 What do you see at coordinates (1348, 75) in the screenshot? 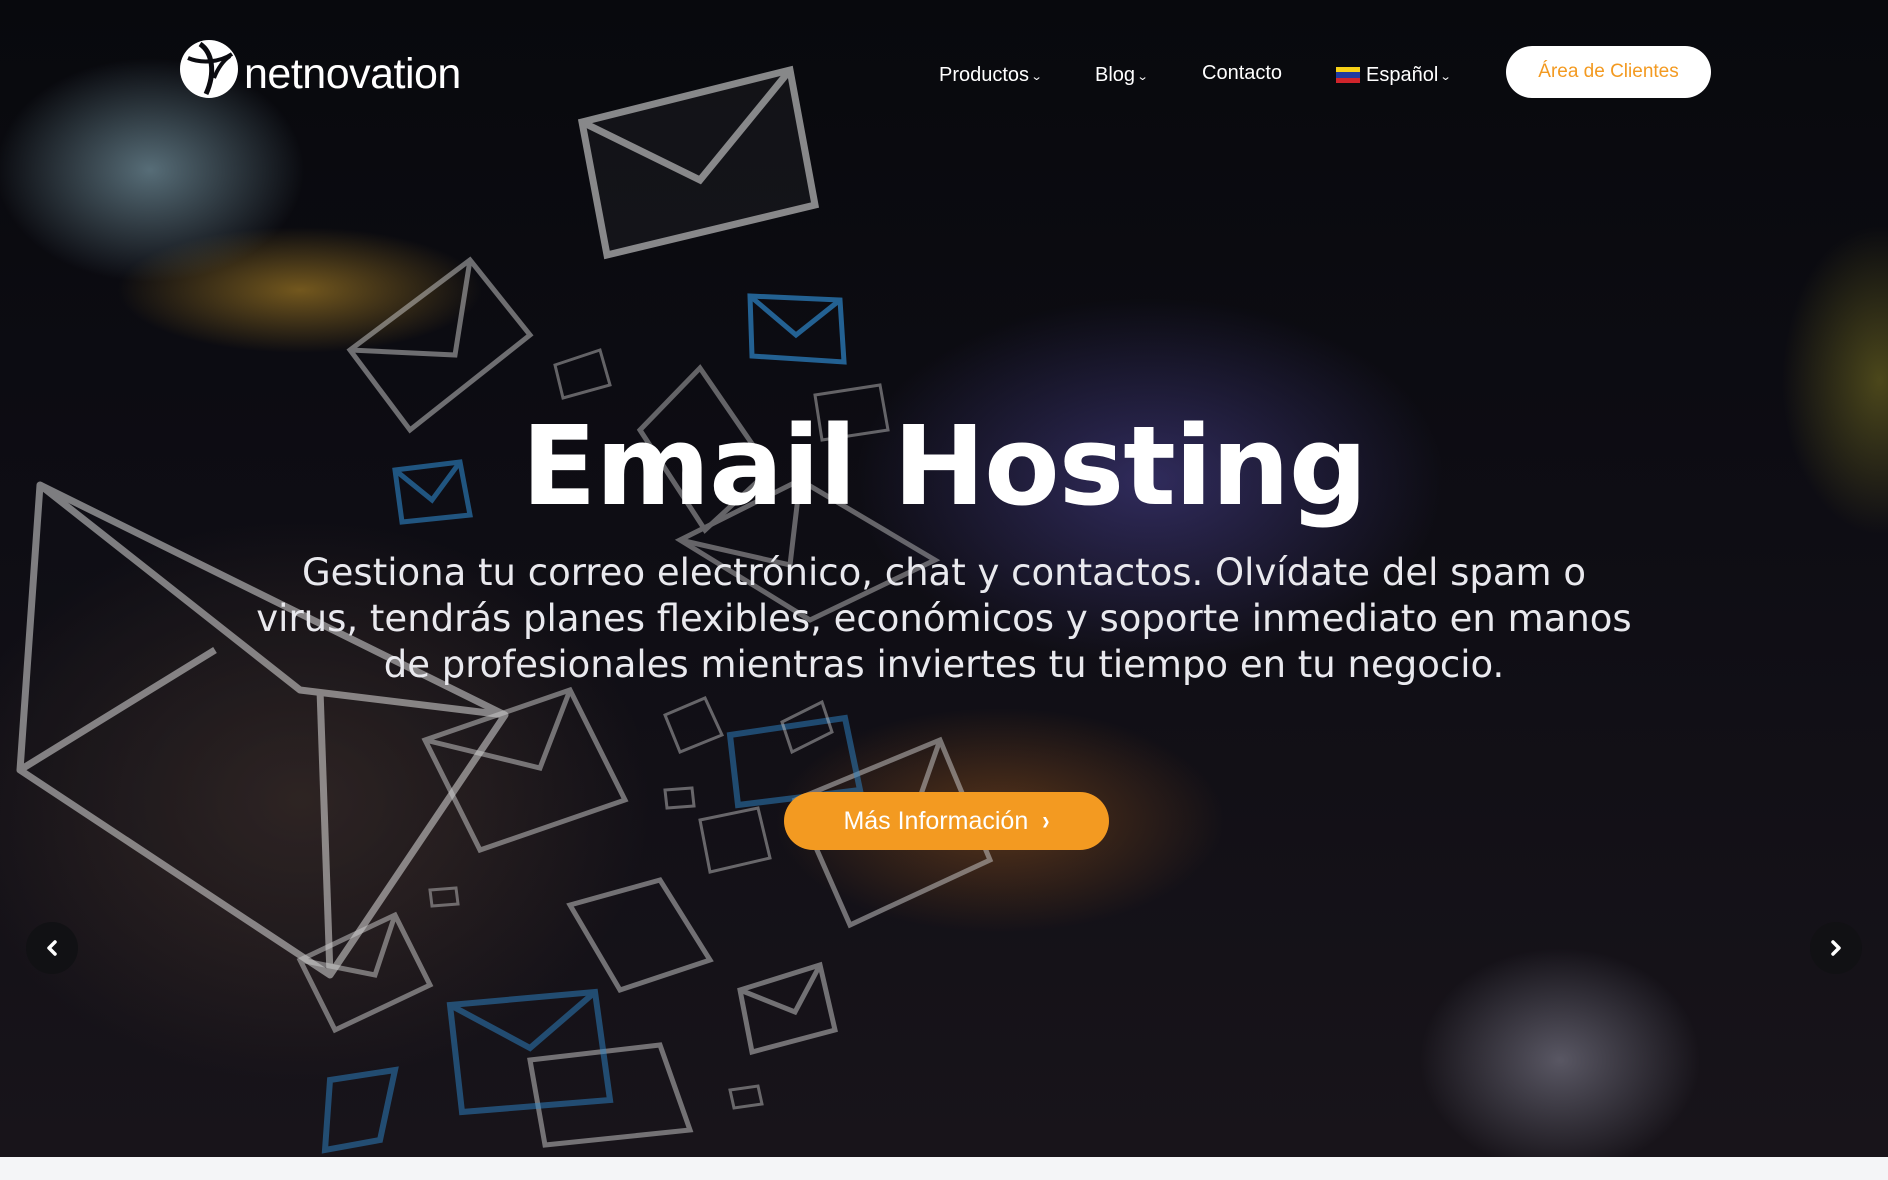
I see `venezuela-flag-icon` at bounding box center [1348, 75].